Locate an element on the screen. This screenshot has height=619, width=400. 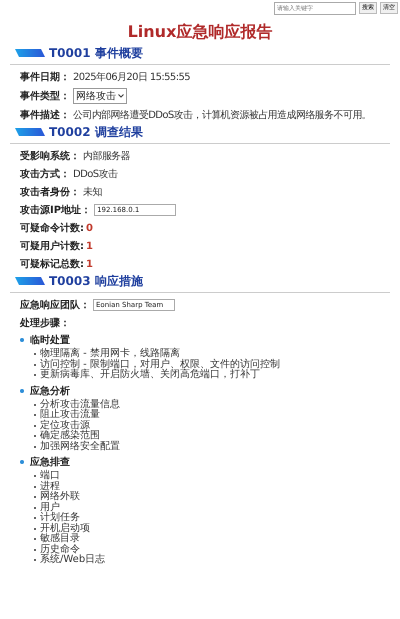
field-label: 攻击源IP地址： is located at coordinates (56, 210).